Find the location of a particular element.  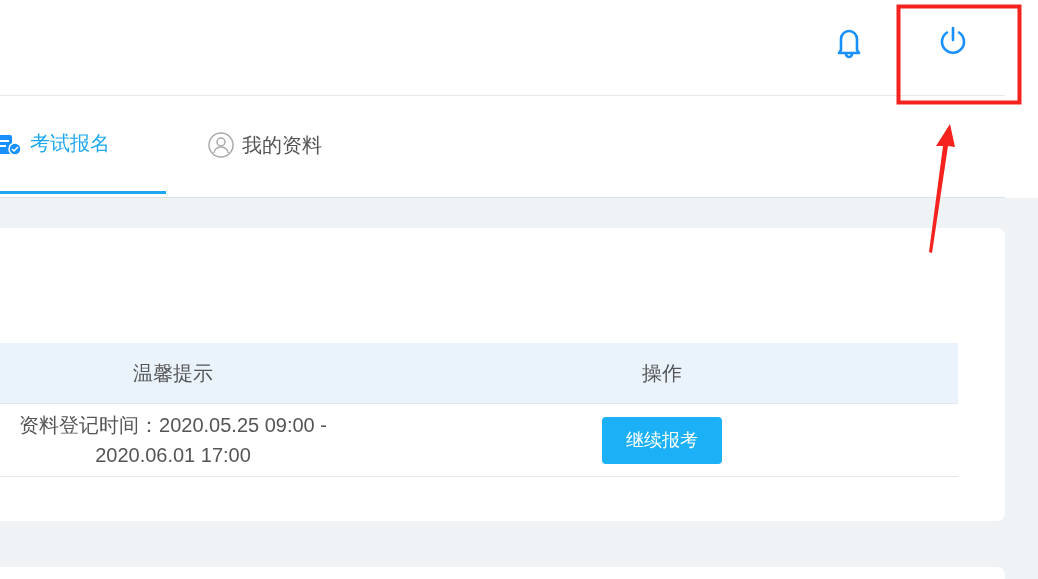

tab: 我的资料 is located at coordinates (244, 146).